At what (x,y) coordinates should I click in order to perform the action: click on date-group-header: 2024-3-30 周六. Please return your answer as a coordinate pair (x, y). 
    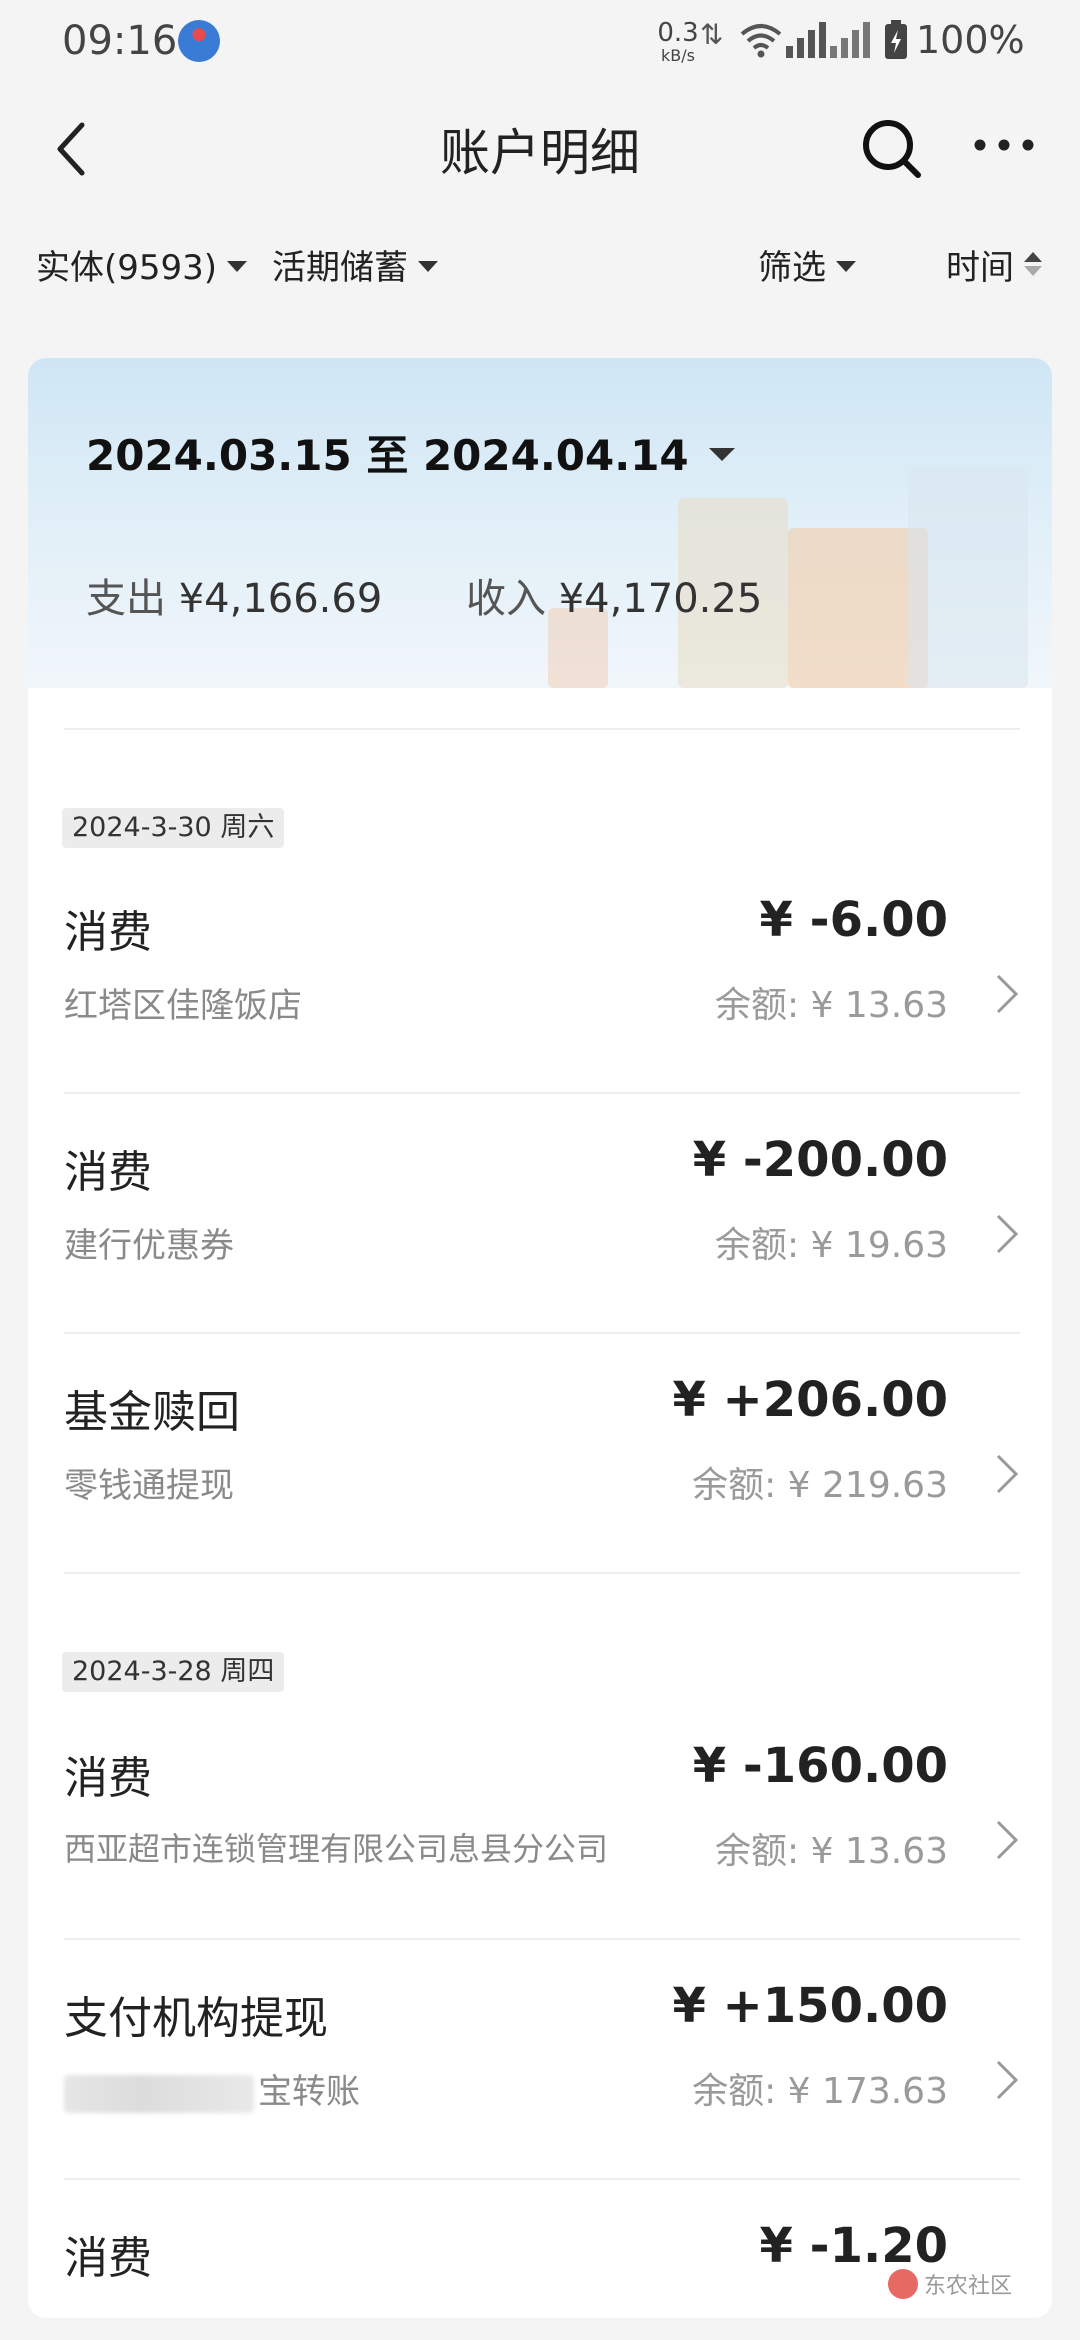
    Looking at the image, I should click on (173, 828).